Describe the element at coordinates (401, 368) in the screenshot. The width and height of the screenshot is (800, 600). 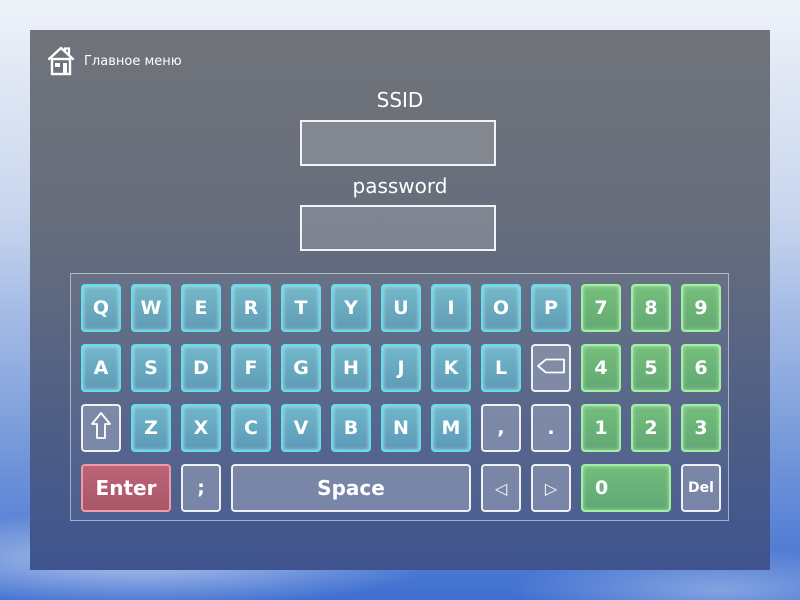
I see `key-j: J` at that location.